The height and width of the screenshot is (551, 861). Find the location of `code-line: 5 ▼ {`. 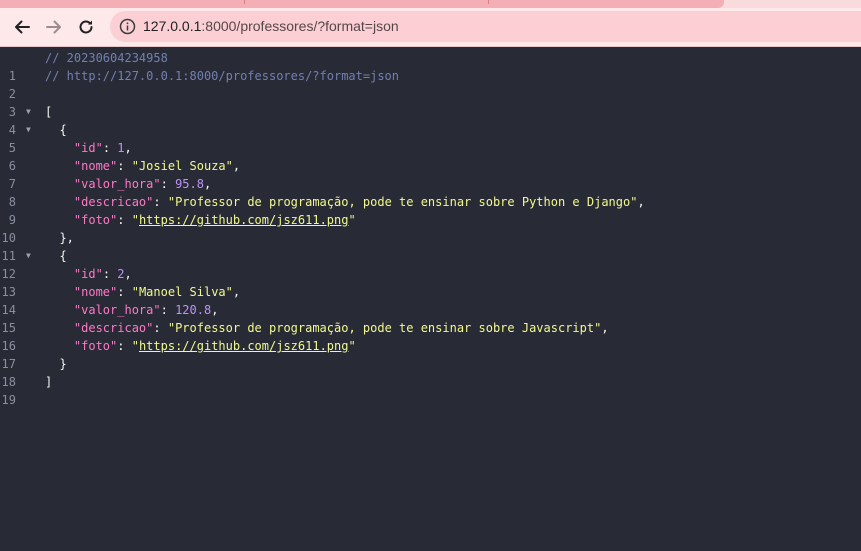

code-line: 5 ▼ { is located at coordinates (430, 138).